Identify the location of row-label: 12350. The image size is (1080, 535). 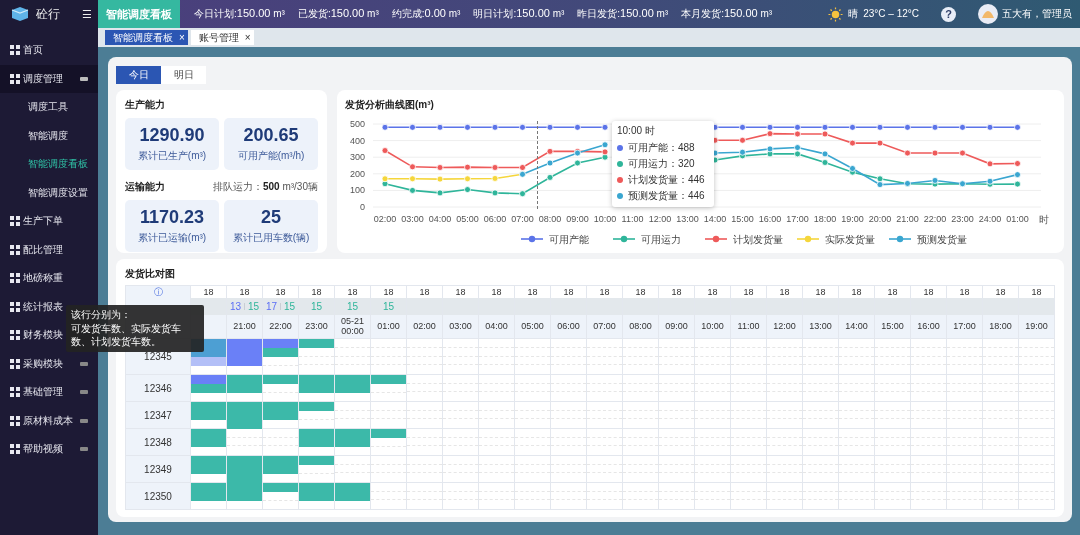
(158, 496).